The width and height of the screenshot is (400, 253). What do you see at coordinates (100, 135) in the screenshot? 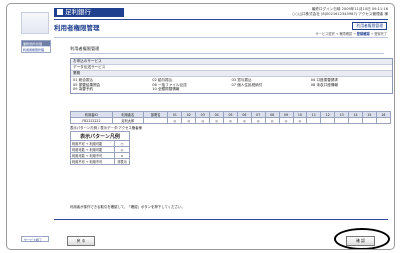
I see `legend-title: 表示パターン凡例` at bounding box center [100, 135].